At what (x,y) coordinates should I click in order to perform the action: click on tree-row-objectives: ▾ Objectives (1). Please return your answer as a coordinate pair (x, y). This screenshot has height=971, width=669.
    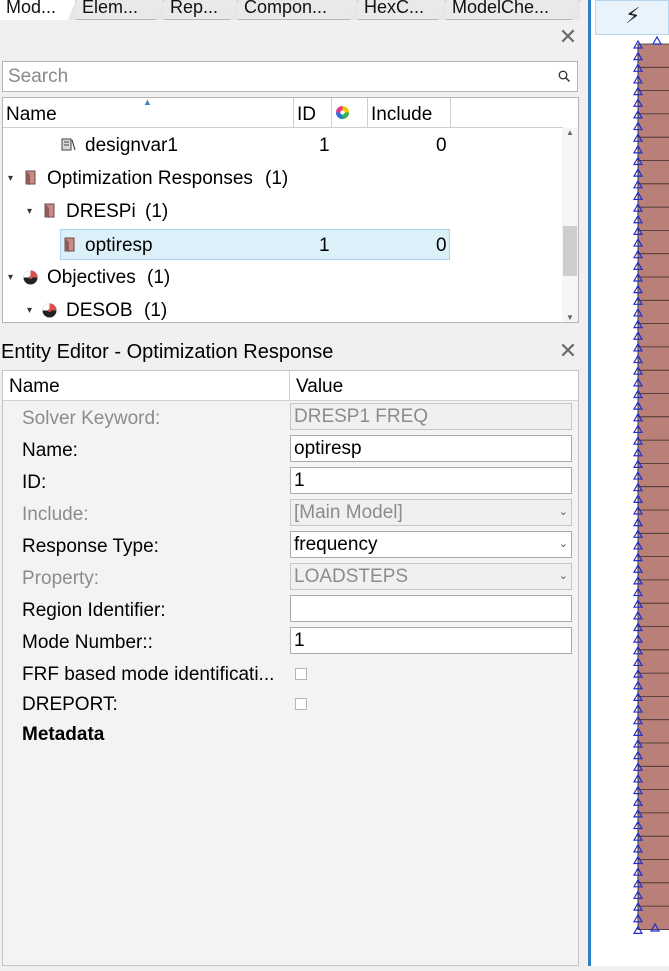
    Looking at the image, I should click on (283, 277).